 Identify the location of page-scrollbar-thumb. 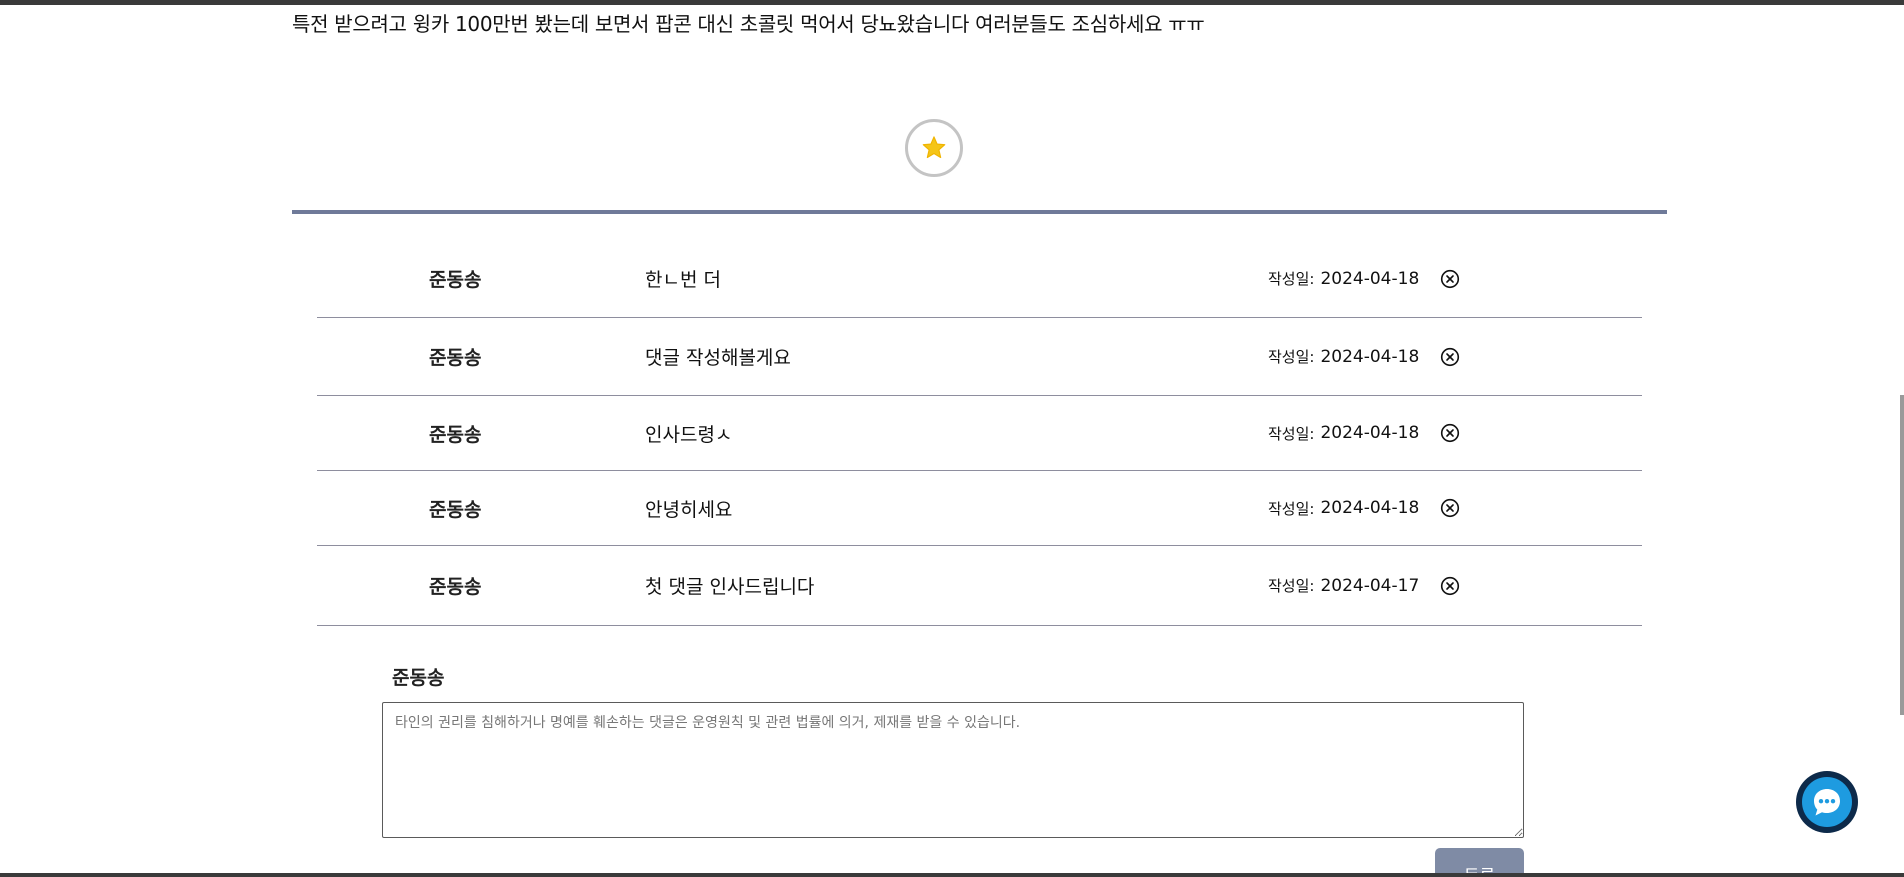
(1902, 555).